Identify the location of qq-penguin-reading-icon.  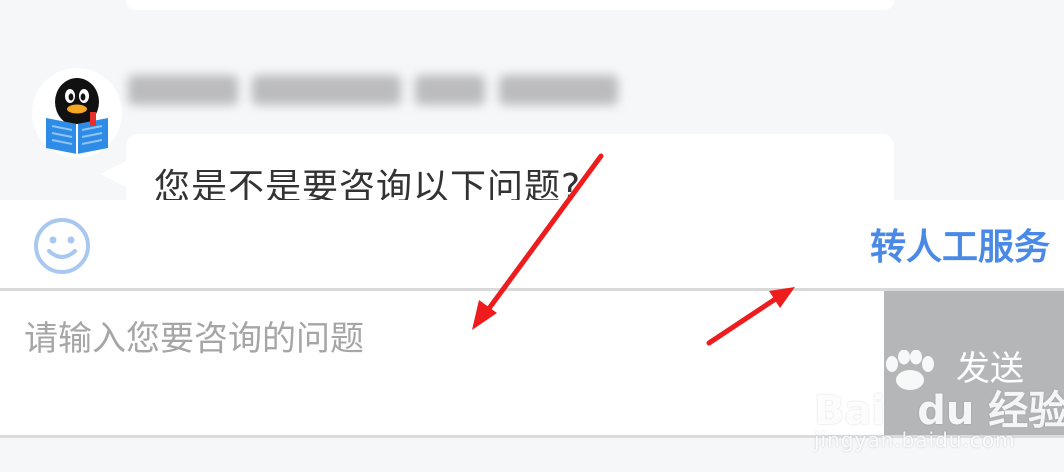
(77, 116).